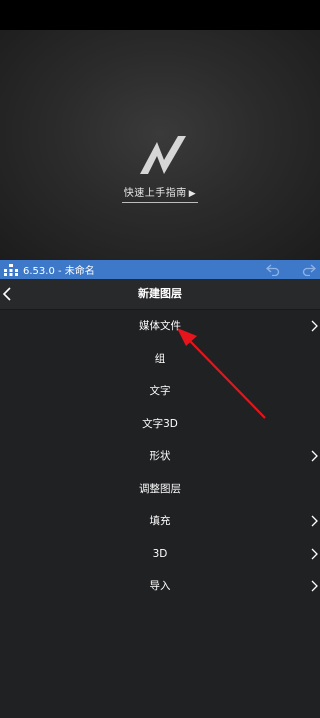 This screenshot has height=718, width=320. I want to click on menu-item-shape: 形状, so click(160, 456).